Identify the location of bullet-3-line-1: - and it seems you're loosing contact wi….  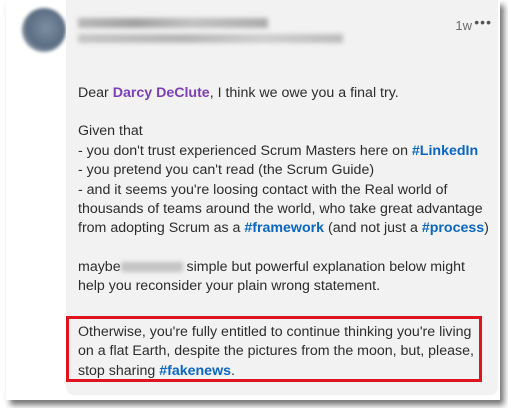
(263, 189).